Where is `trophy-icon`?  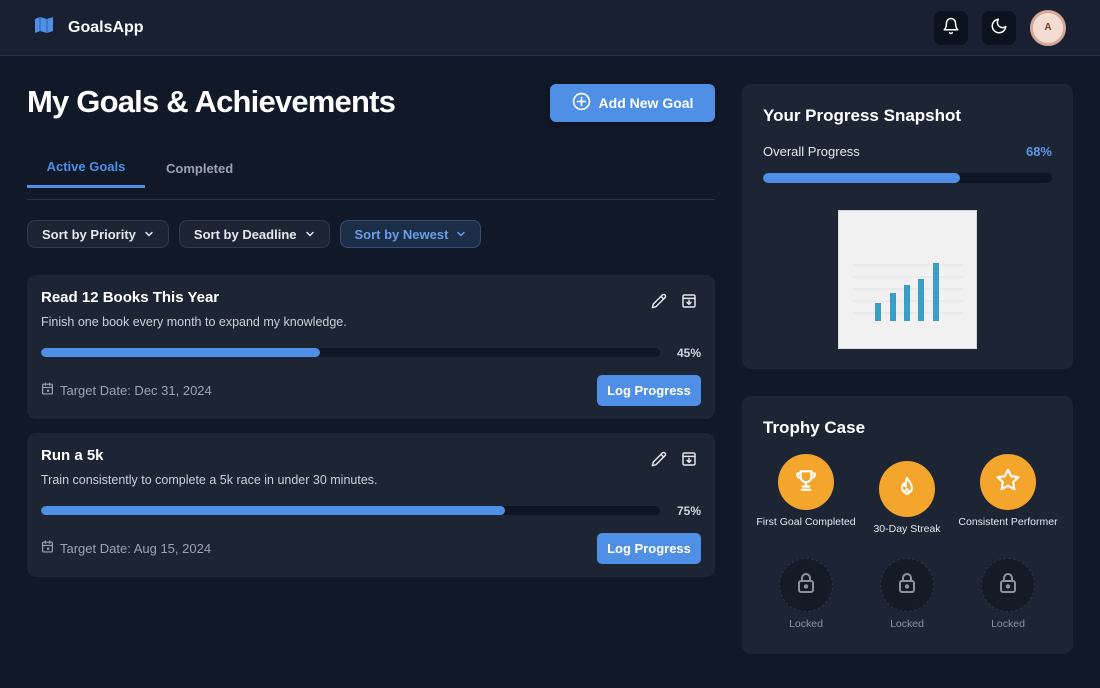 trophy-icon is located at coordinates (806, 482).